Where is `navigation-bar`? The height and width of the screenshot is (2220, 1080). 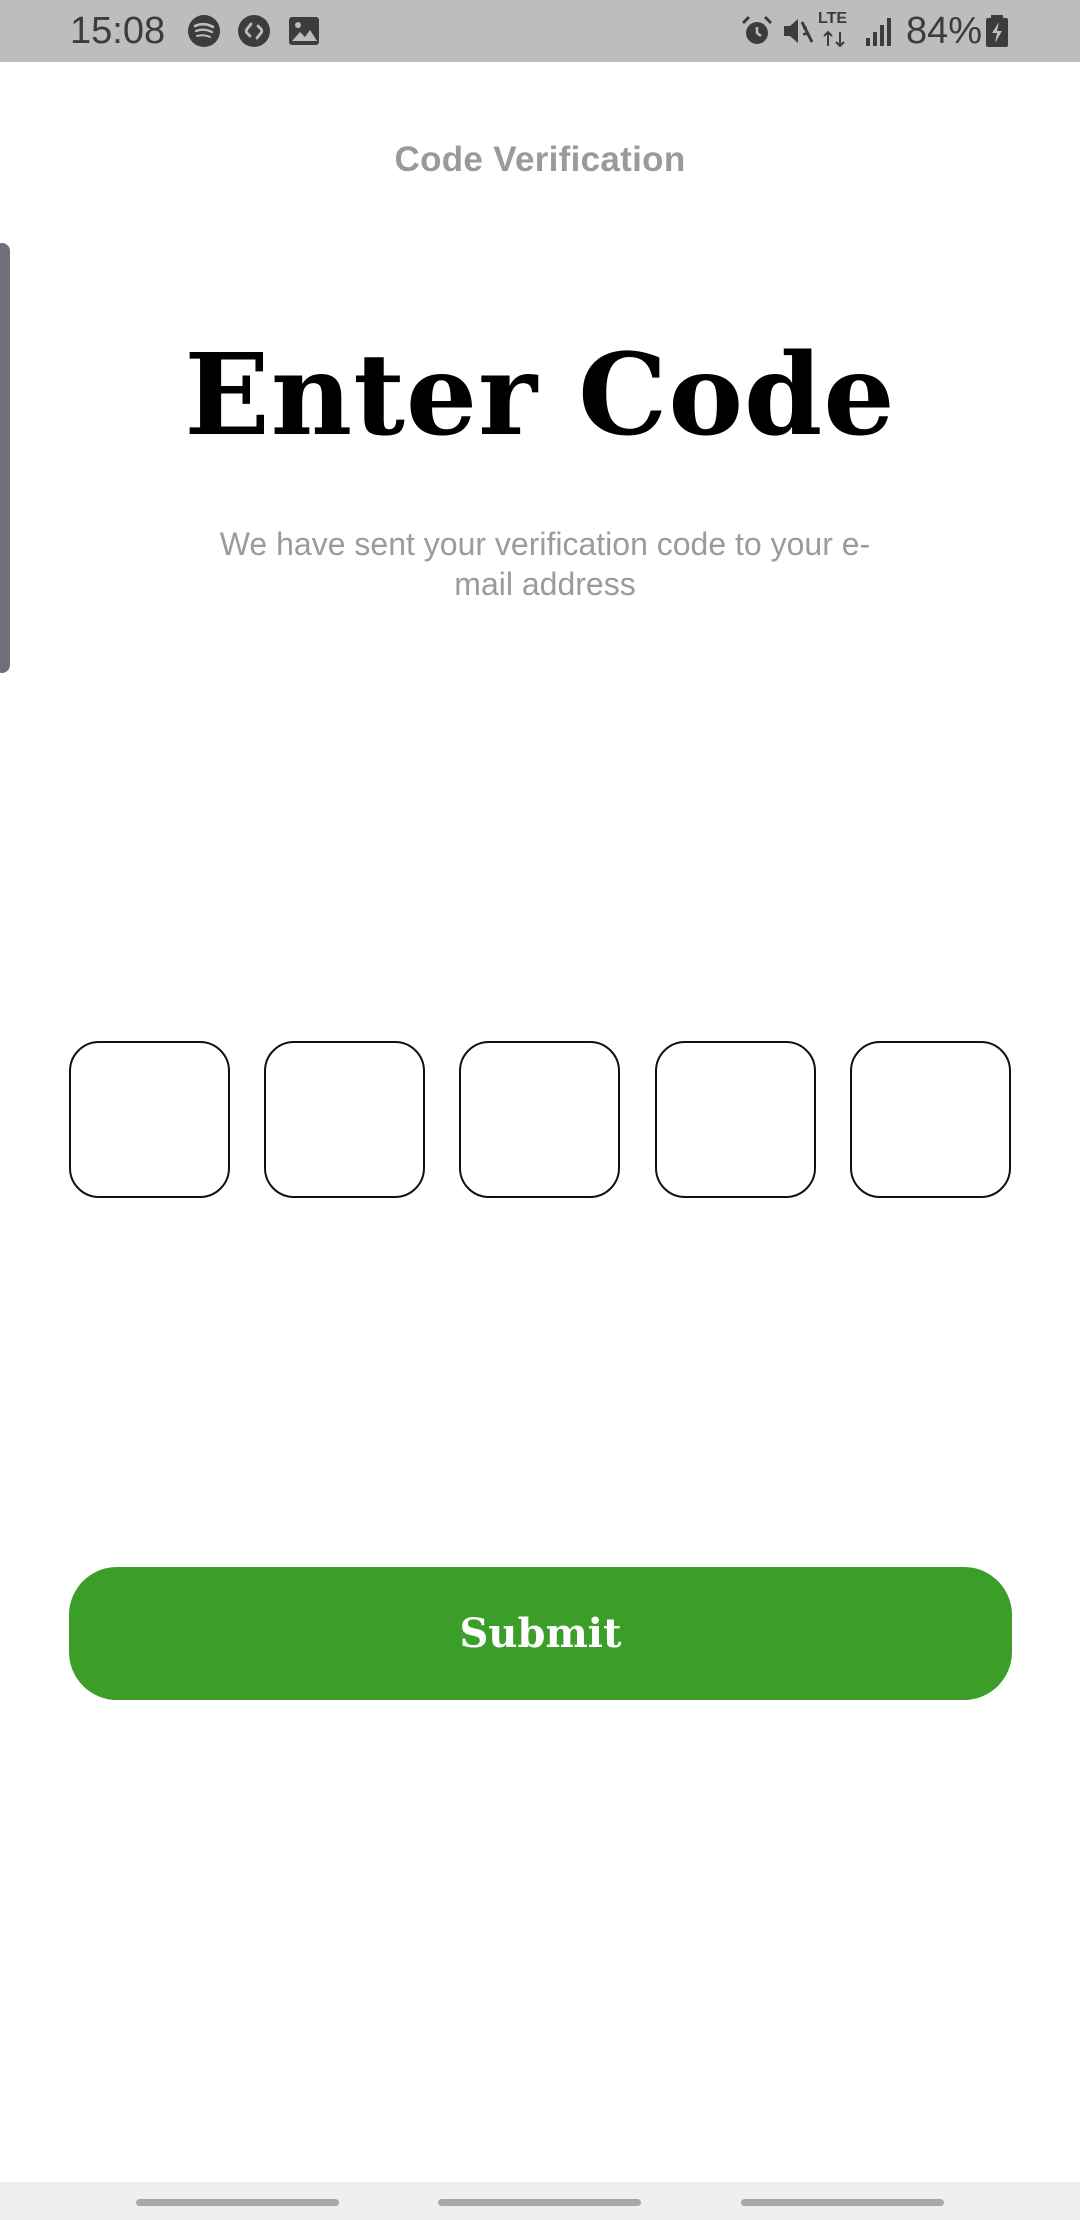
navigation-bar is located at coordinates (540, 2201).